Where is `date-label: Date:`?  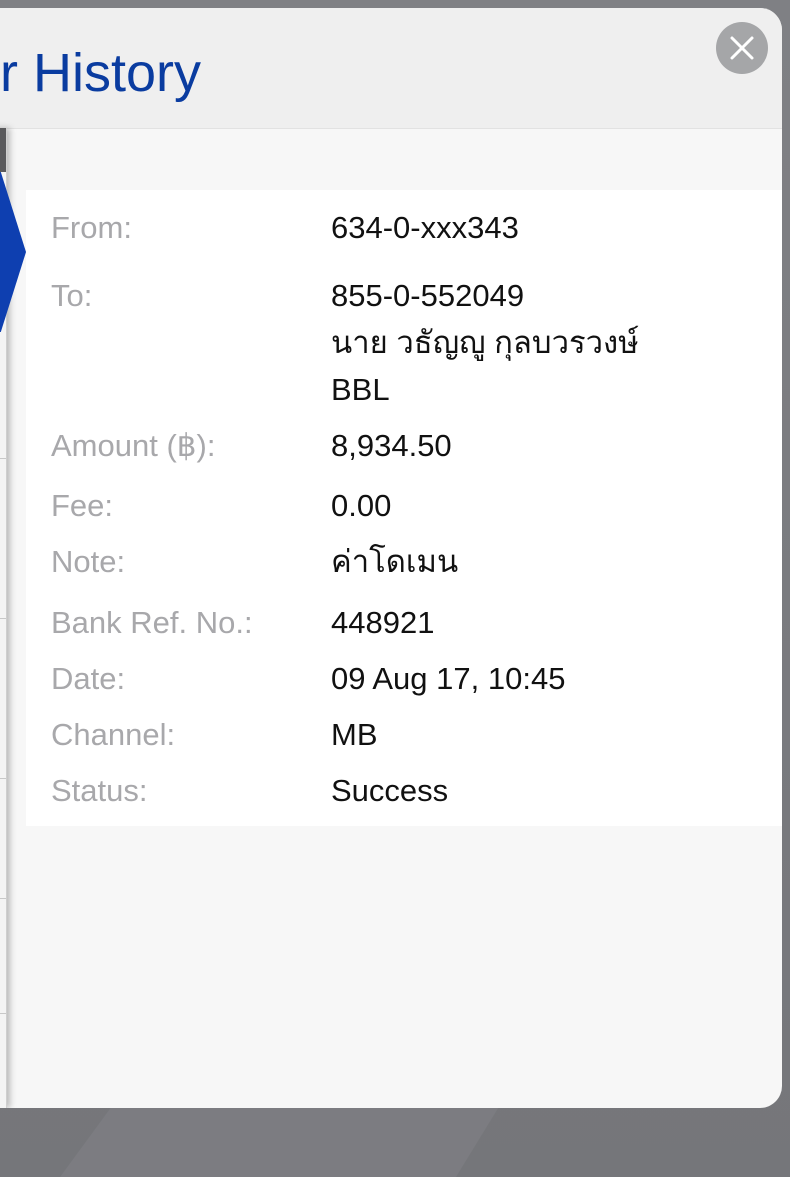
date-label: Date: is located at coordinates (88, 678).